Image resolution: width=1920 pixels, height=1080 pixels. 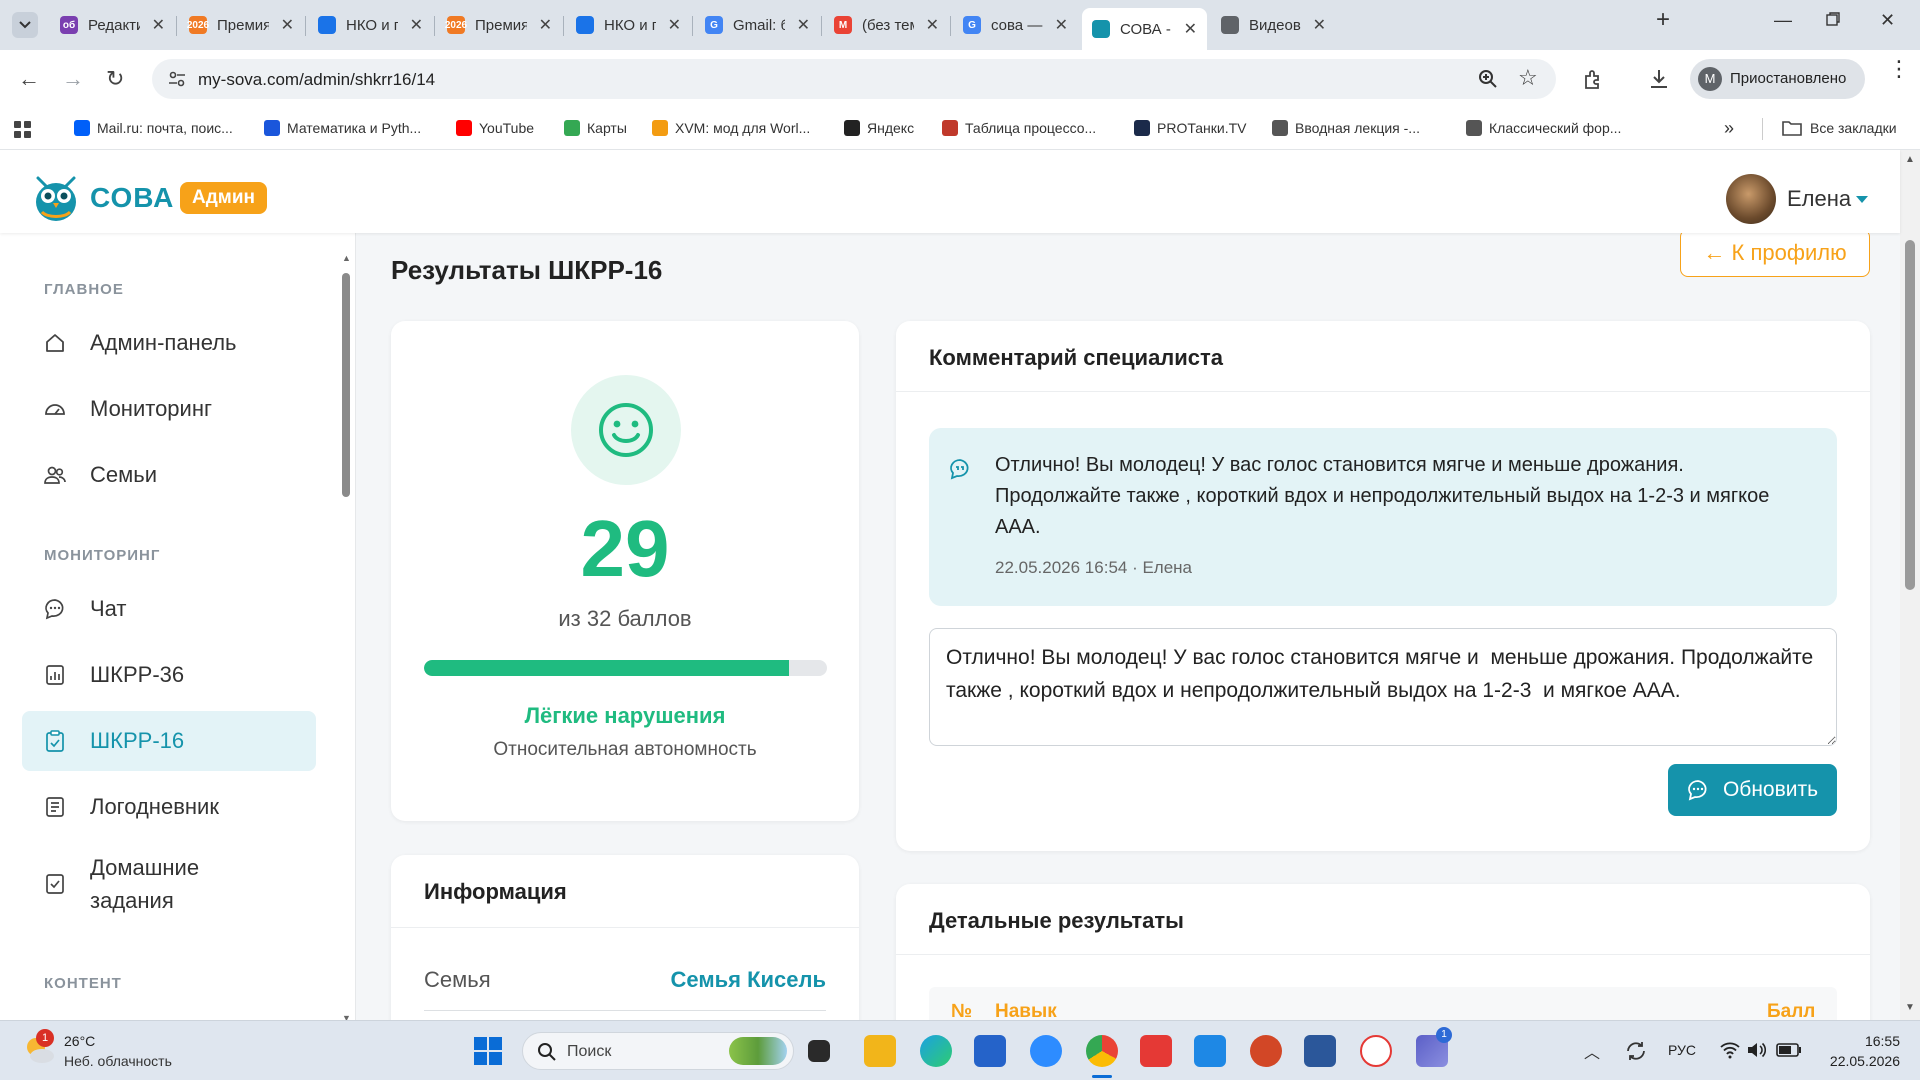 What do you see at coordinates (115, 79) in the screenshot?
I see `reload-button: ↻` at bounding box center [115, 79].